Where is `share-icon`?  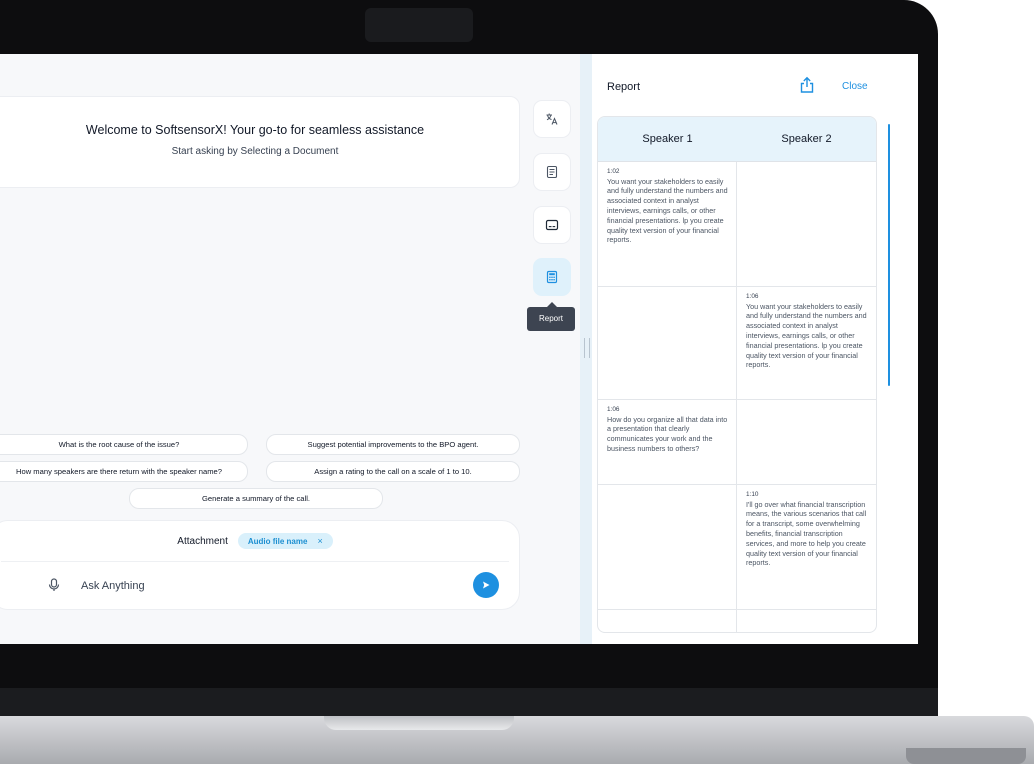 share-icon is located at coordinates (807, 85).